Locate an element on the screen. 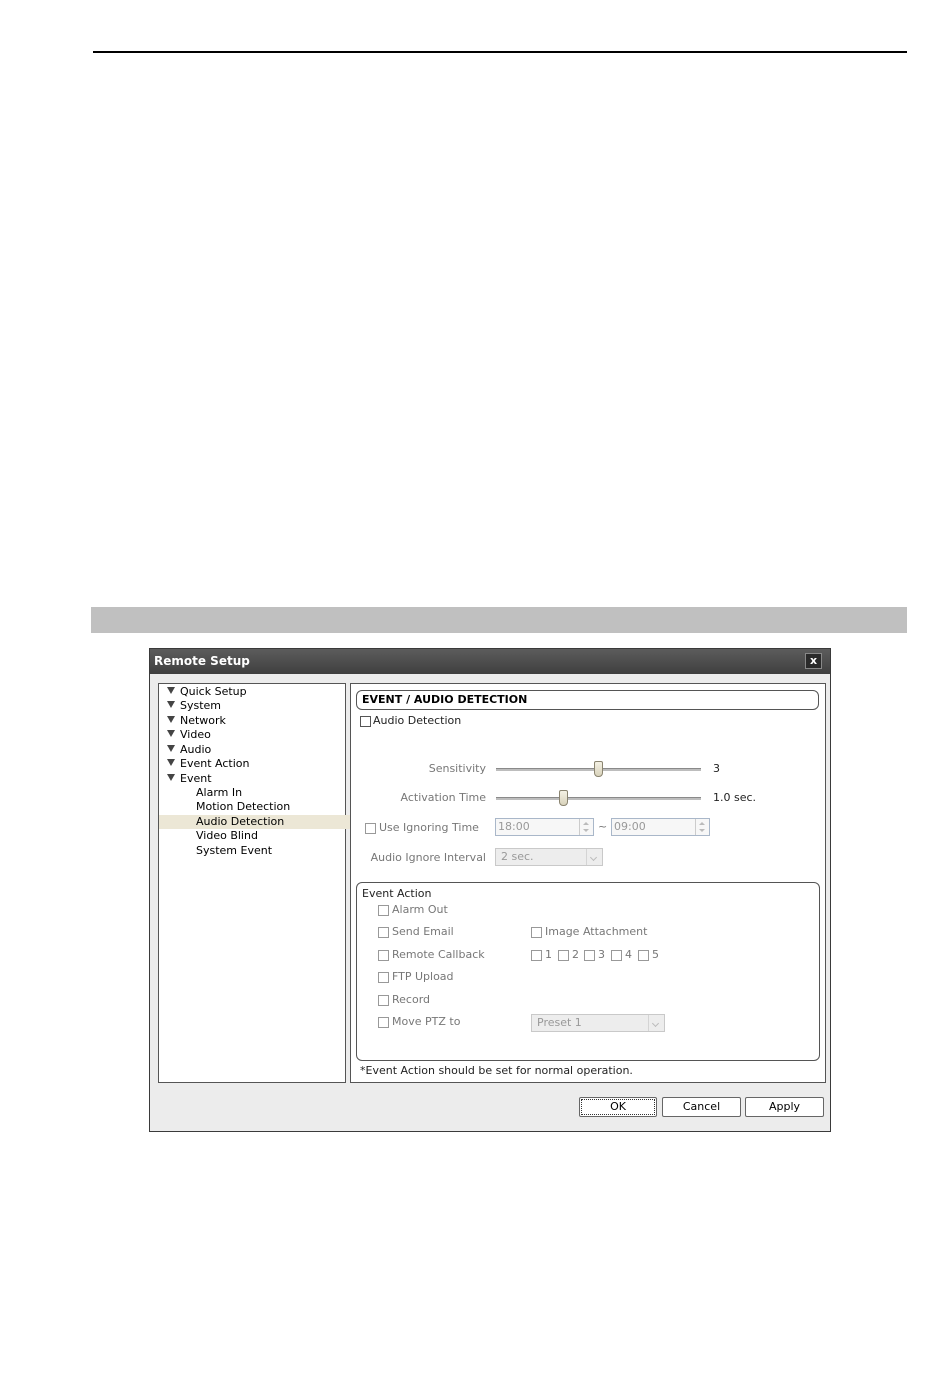  ftp-upload-checkbox is located at coordinates (383, 977).